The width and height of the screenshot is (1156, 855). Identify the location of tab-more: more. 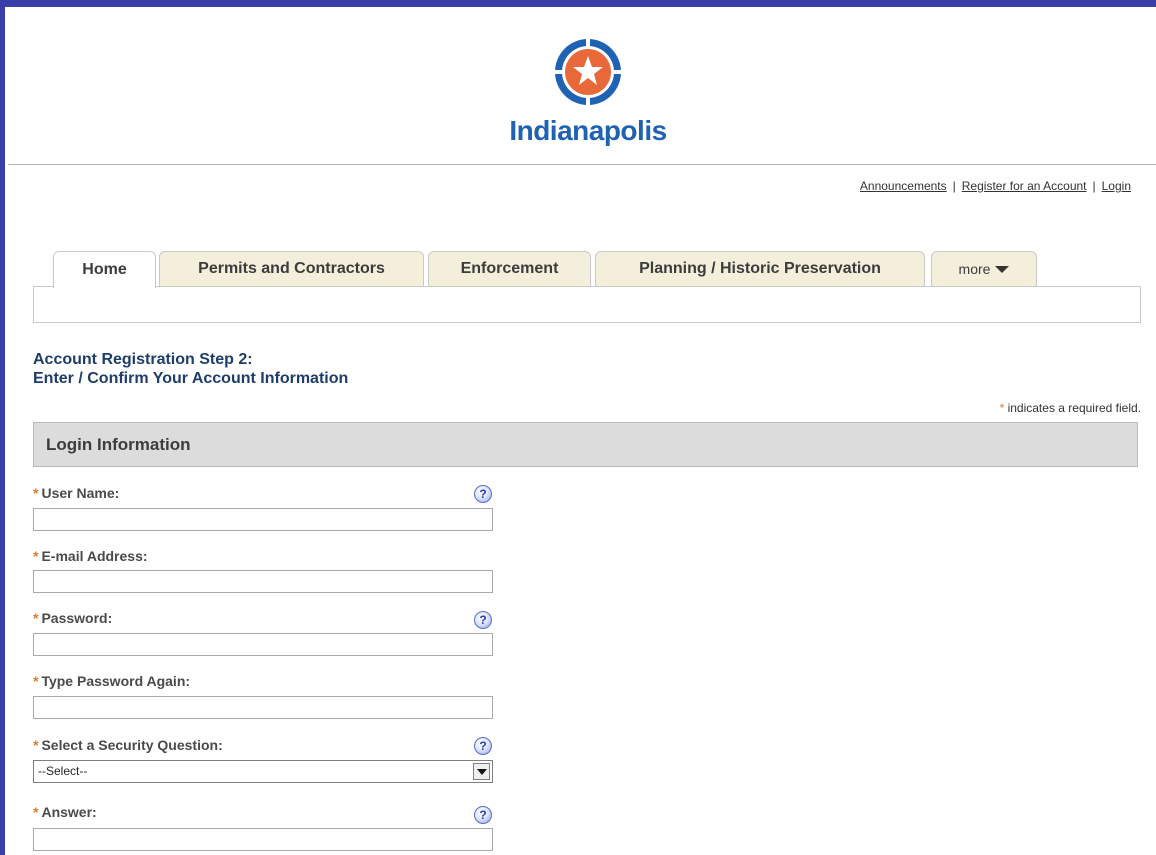
(984, 268).